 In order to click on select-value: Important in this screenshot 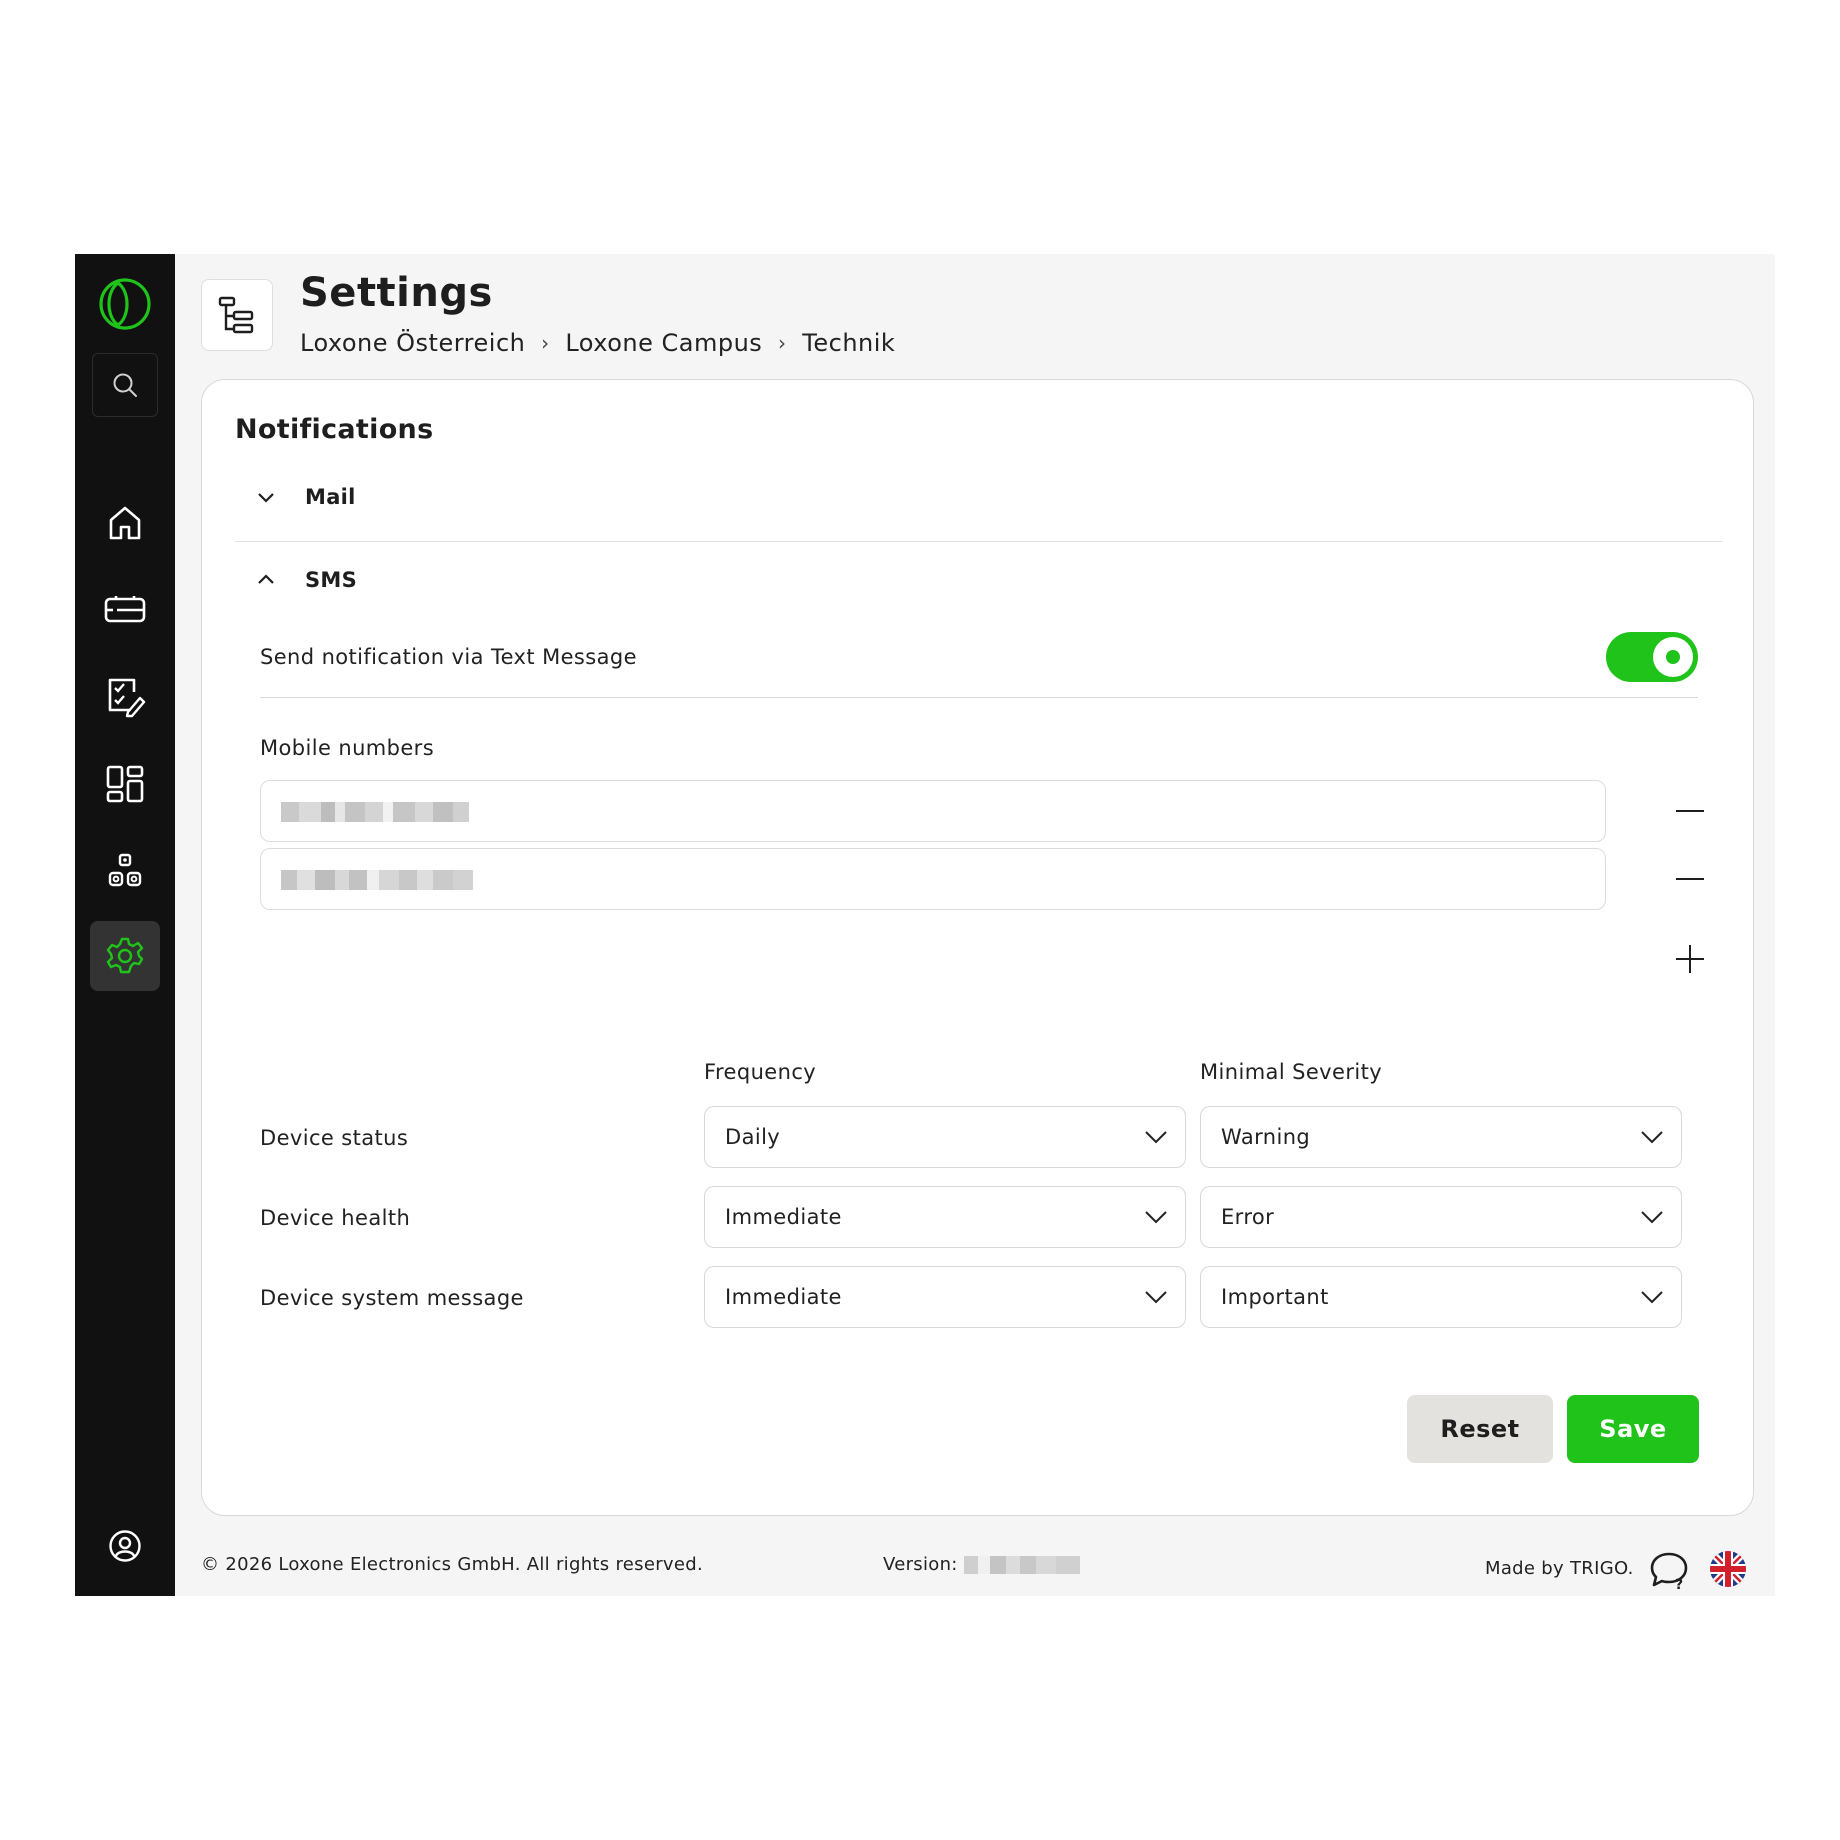, I will do `click(1275, 1297)`.